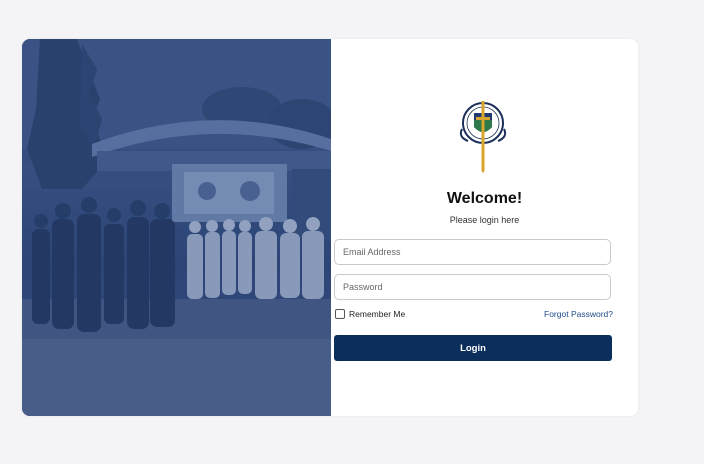 This screenshot has height=464, width=704. I want to click on email-field, so click(472, 252).